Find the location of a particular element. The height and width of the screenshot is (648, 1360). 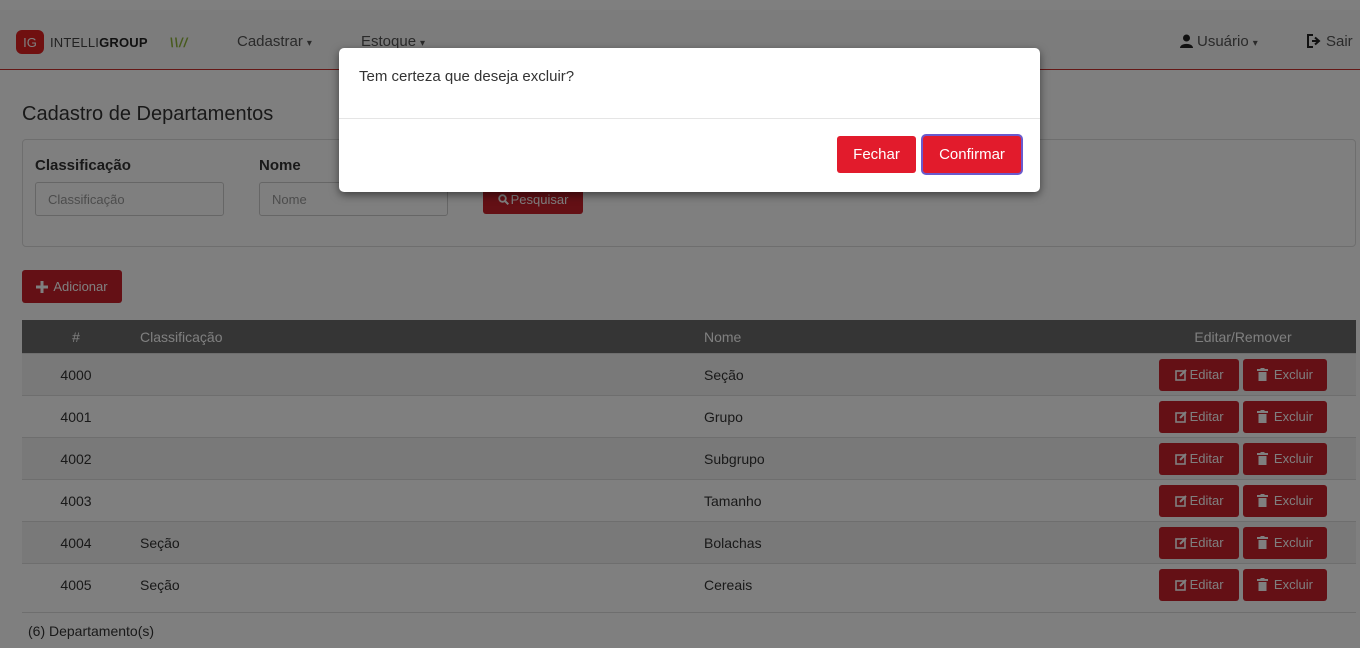

close-button: Fechar is located at coordinates (876, 154).